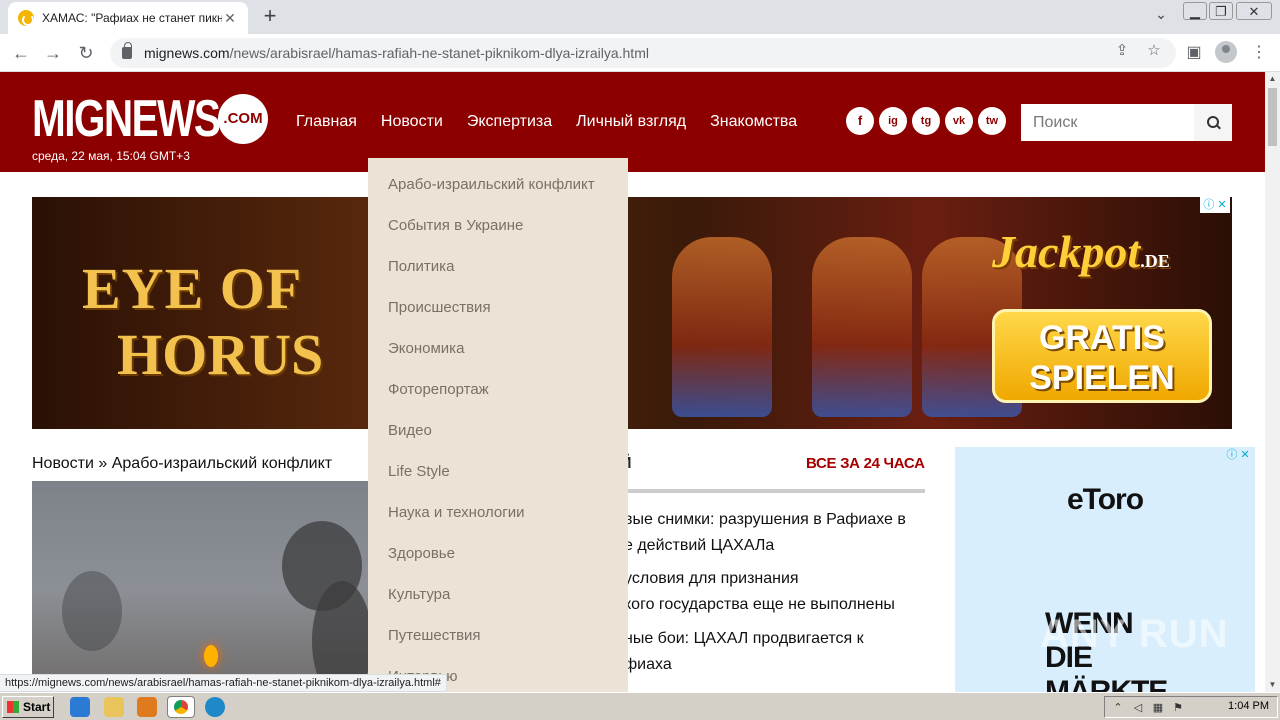 Image resolution: width=1280 pixels, height=720 pixels. Describe the element at coordinates (498, 192) in the screenshot. I see `dropdown-item: Арабо-израильский конфликт` at that location.